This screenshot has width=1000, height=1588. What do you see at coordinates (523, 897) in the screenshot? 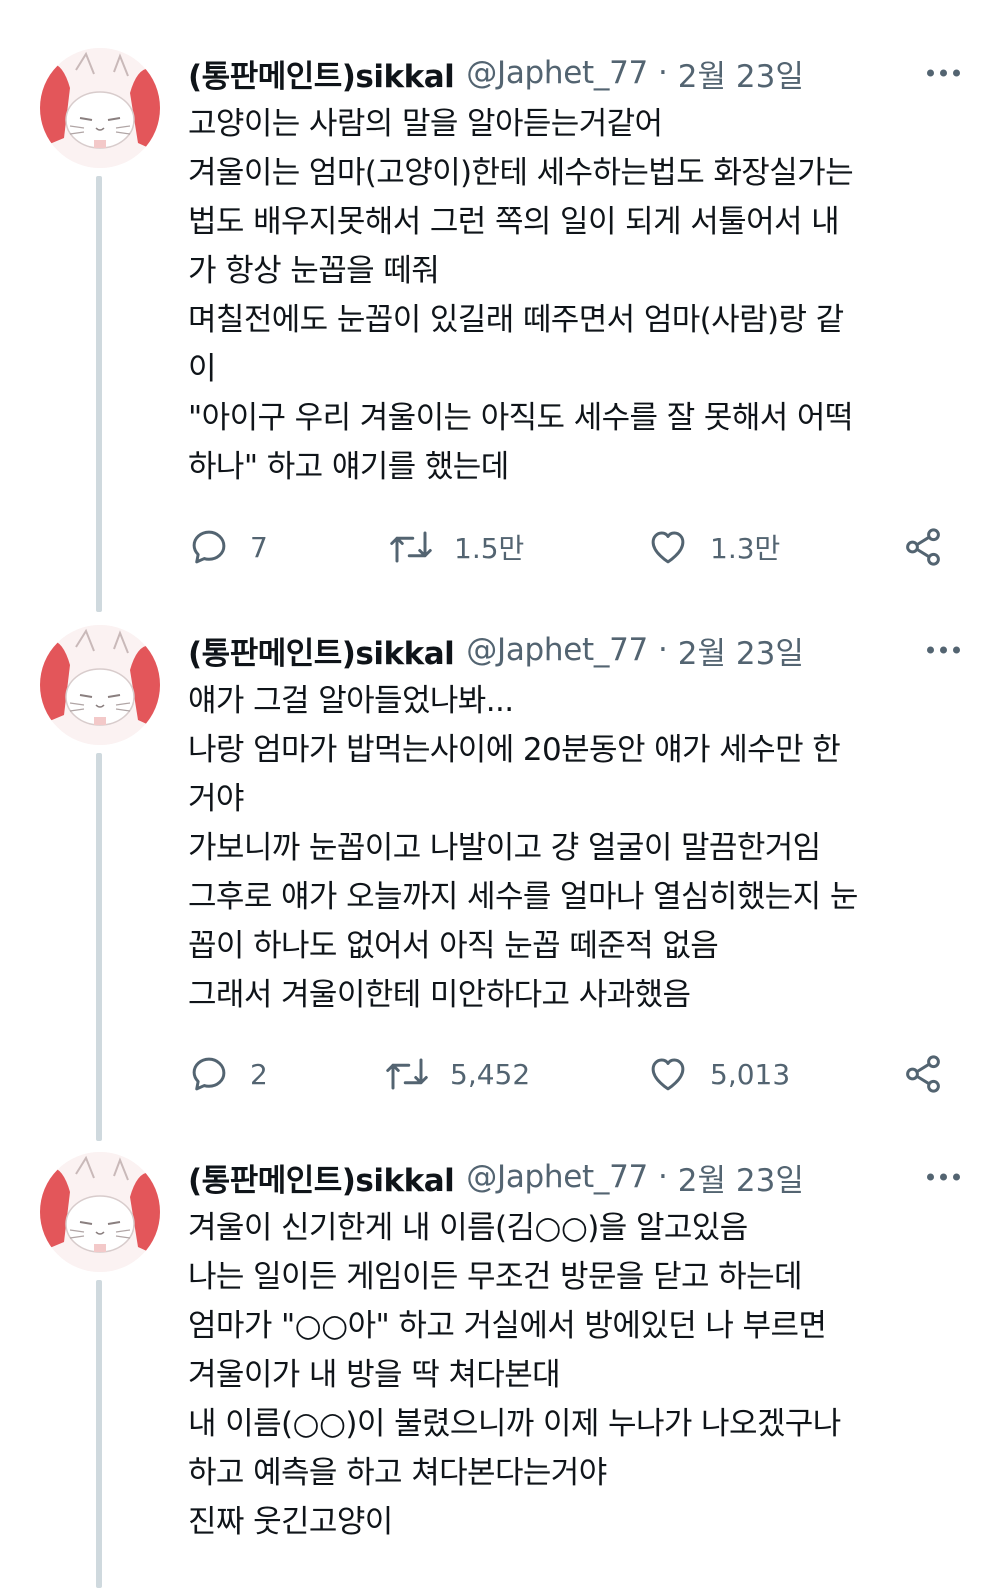
I see `tweet-text-line: 그후로 얘가 오늘까지 세수를 얼마나 열심히했는지 눈` at bounding box center [523, 897].